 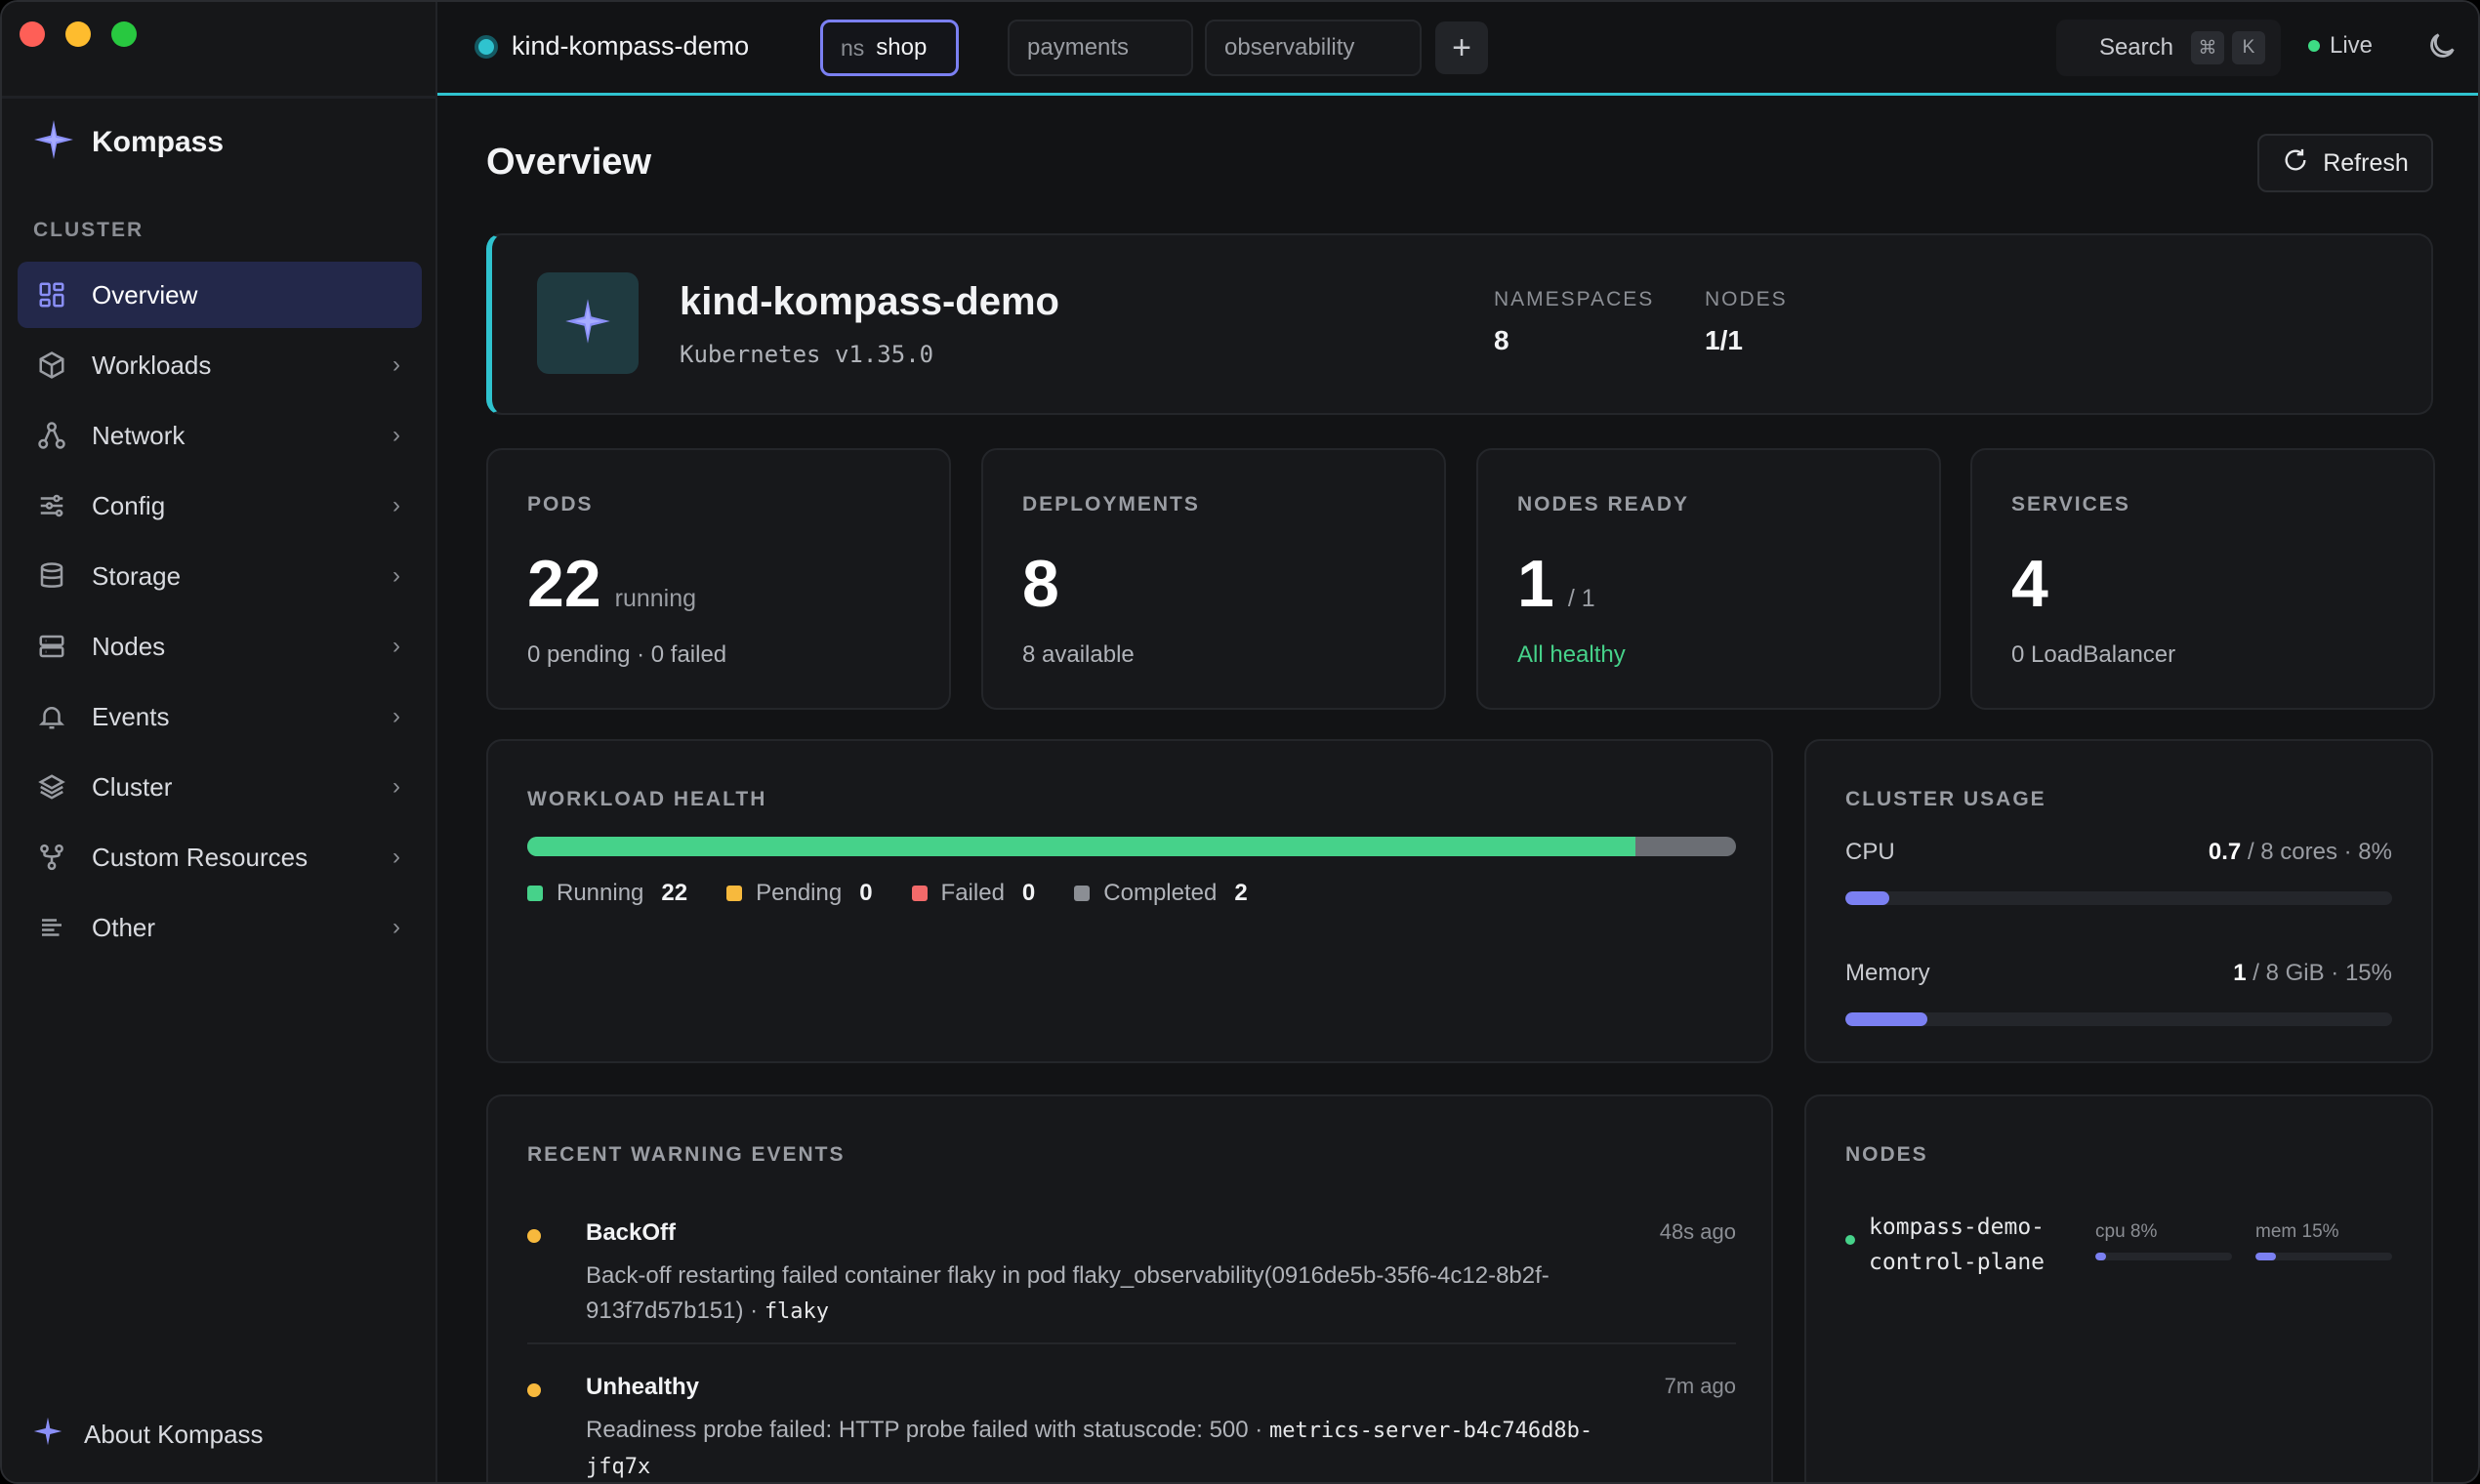 What do you see at coordinates (2135, 48) in the screenshot?
I see `search-label: Search` at bounding box center [2135, 48].